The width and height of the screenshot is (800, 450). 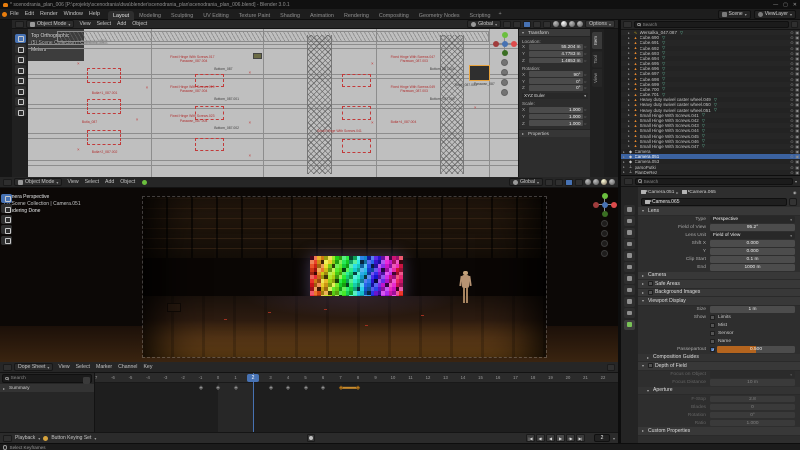 I want to click on properties-tab-modifiers, so click(x=629, y=290).